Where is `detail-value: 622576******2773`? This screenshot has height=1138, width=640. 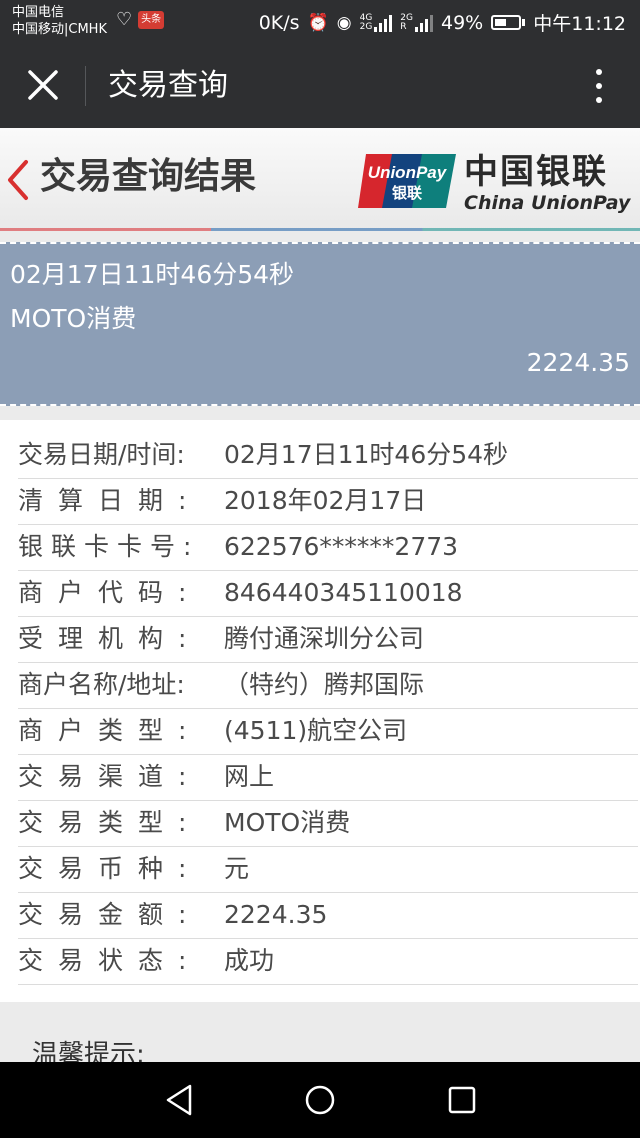 detail-value: 622576******2773 is located at coordinates (341, 546).